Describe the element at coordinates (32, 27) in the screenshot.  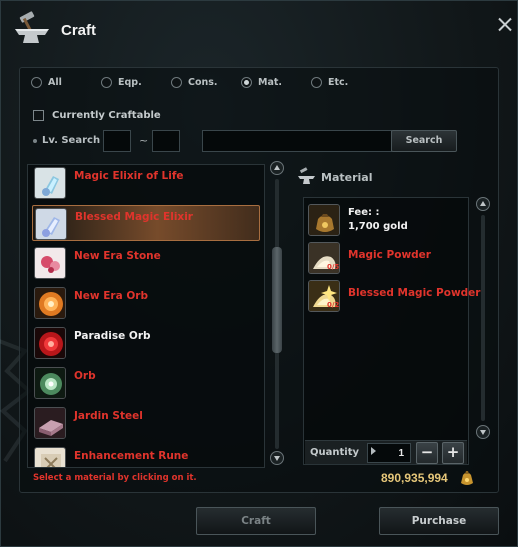
I see `anvil-hammer-icon` at that location.